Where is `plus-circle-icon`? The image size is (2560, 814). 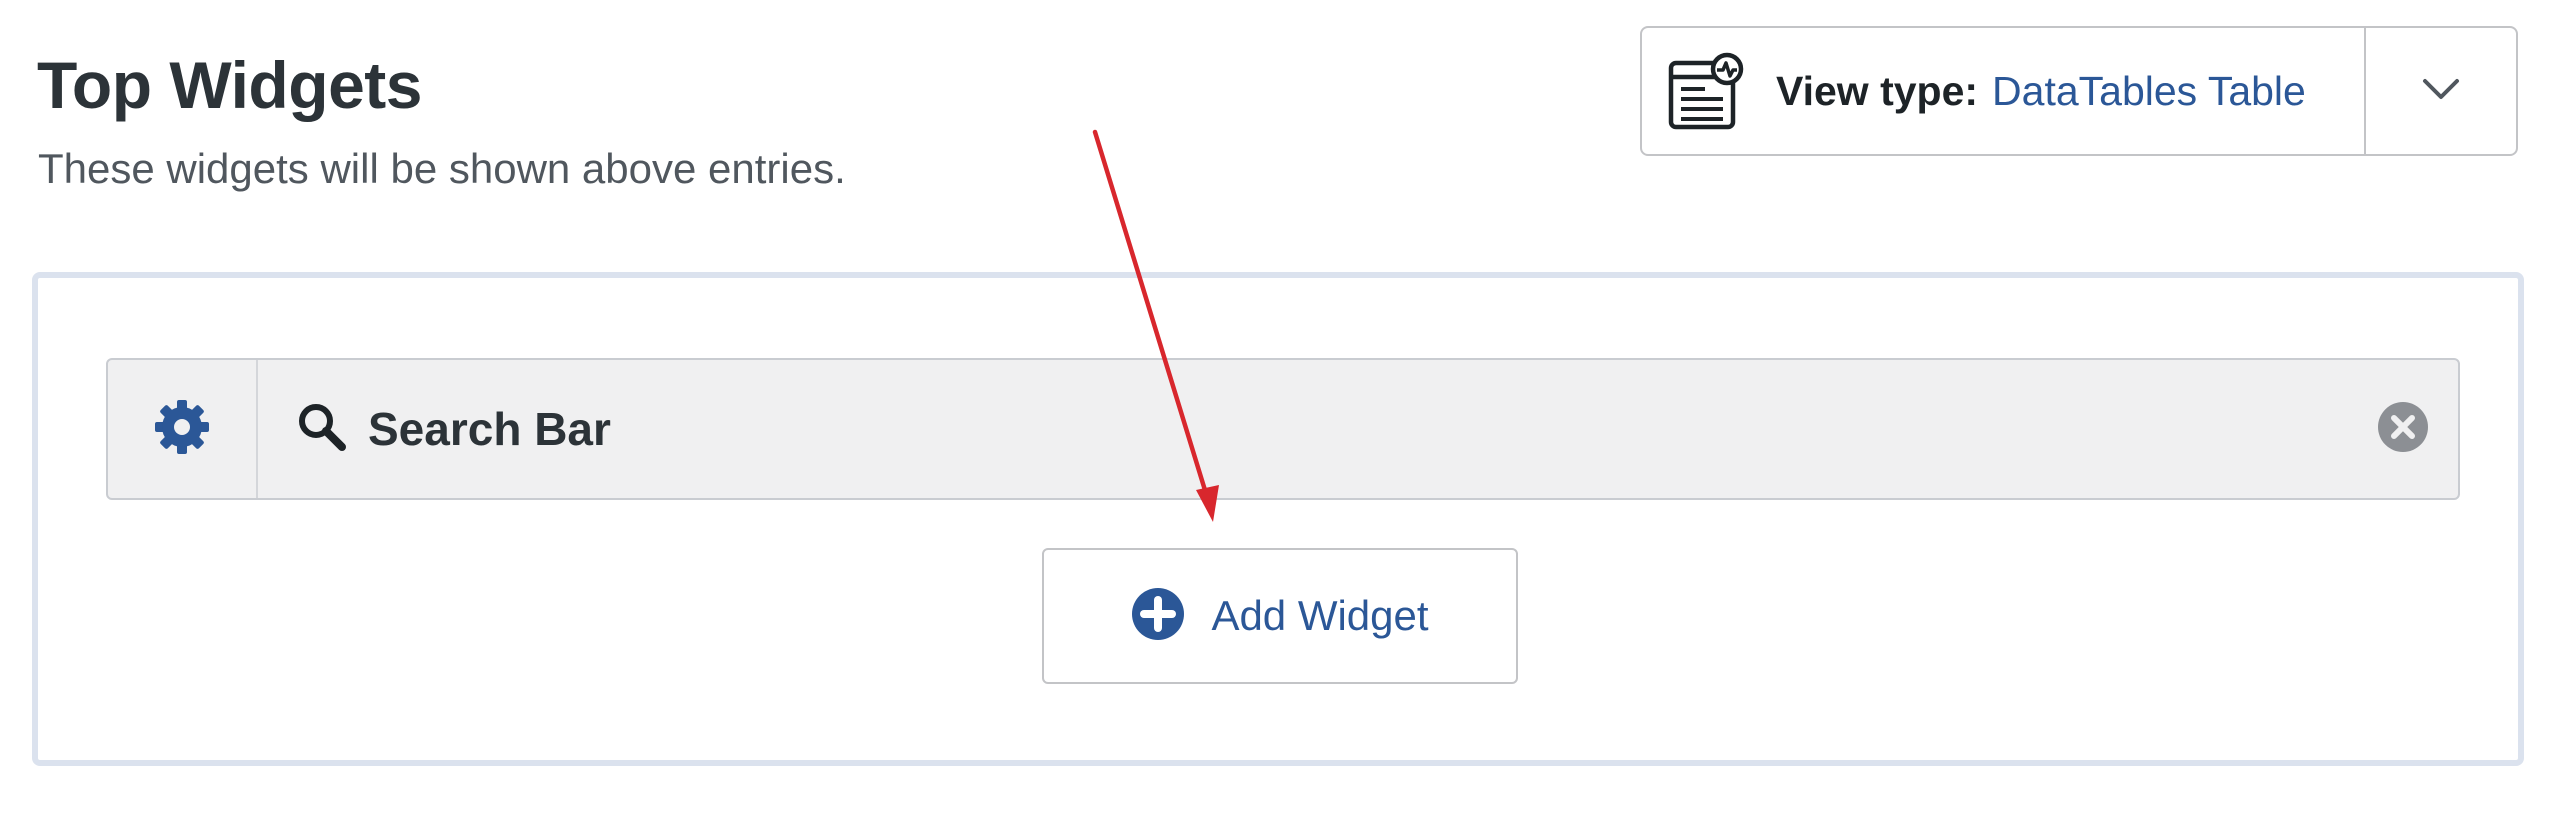 plus-circle-icon is located at coordinates (1158, 616).